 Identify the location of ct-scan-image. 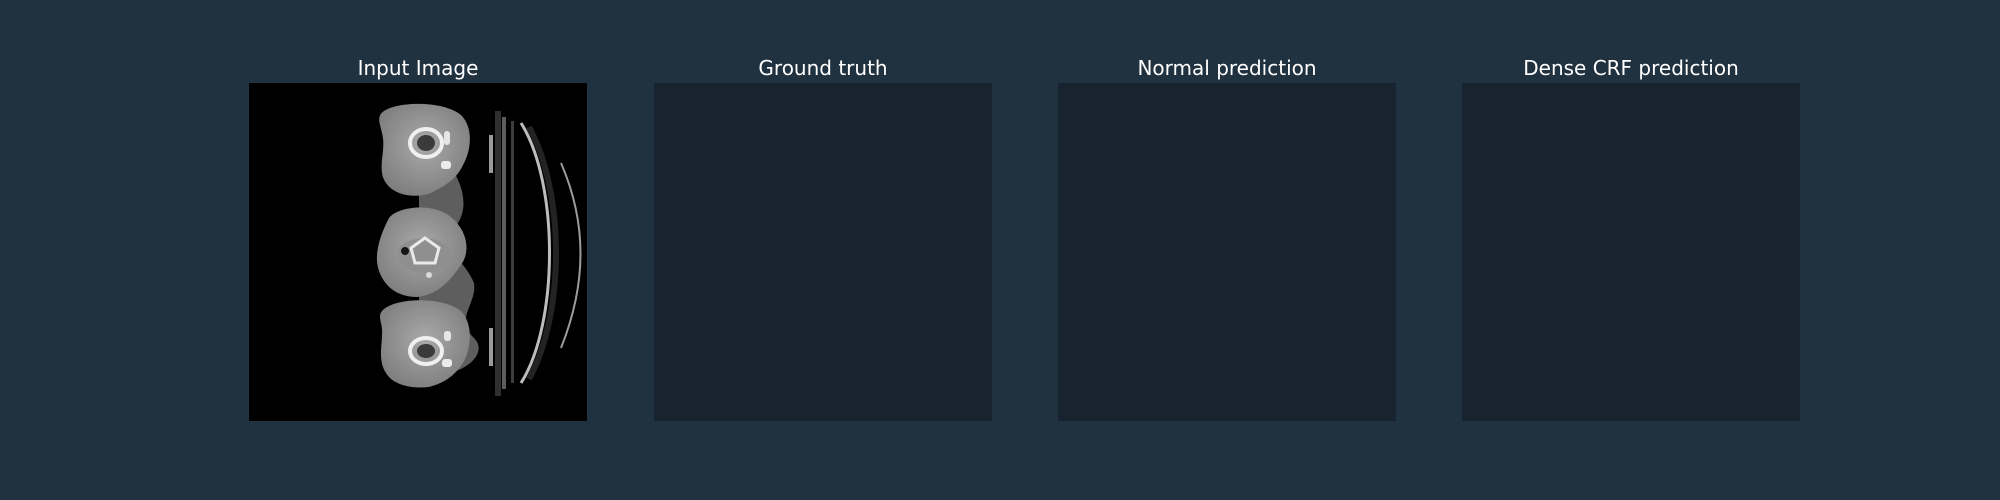
(418, 252).